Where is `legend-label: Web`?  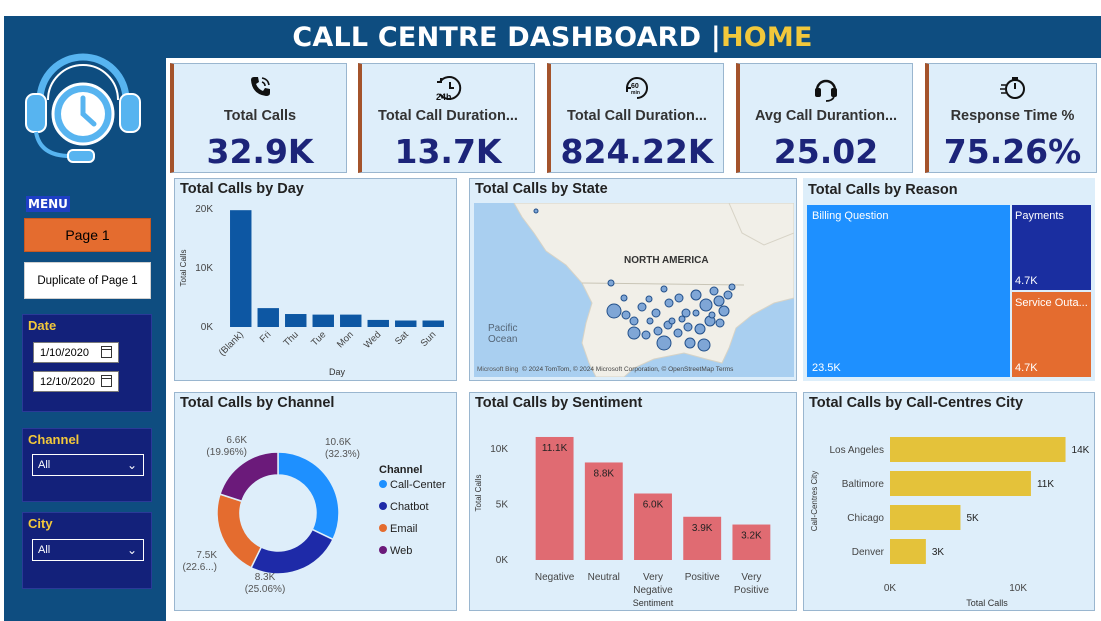 legend-label: Web is located at coordinates (401, 551).